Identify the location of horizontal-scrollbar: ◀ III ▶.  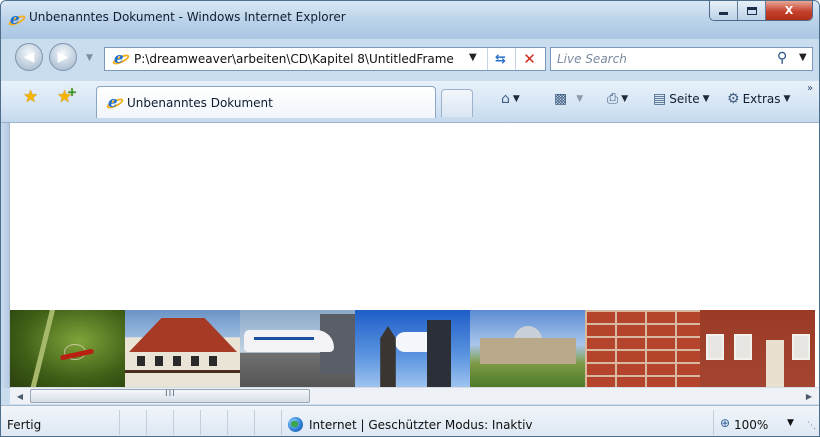
(414, 395).